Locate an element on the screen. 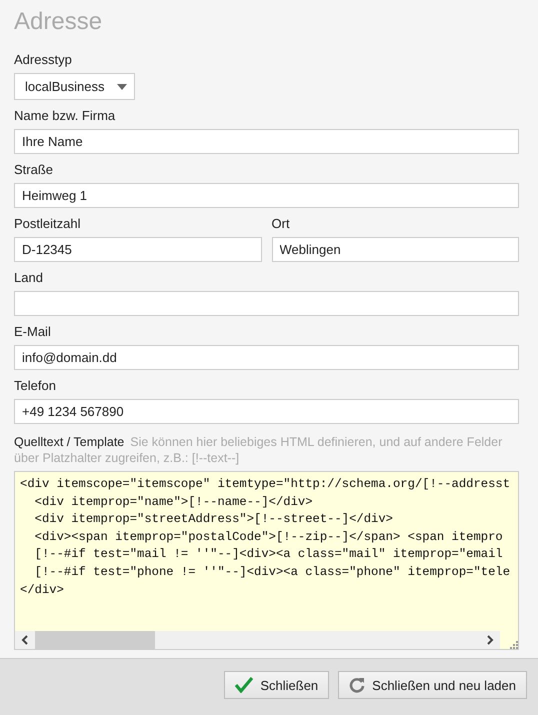 This screenshot has width=538, height=715. field-label: Postleitzahl is located at coordinates (47, 224).